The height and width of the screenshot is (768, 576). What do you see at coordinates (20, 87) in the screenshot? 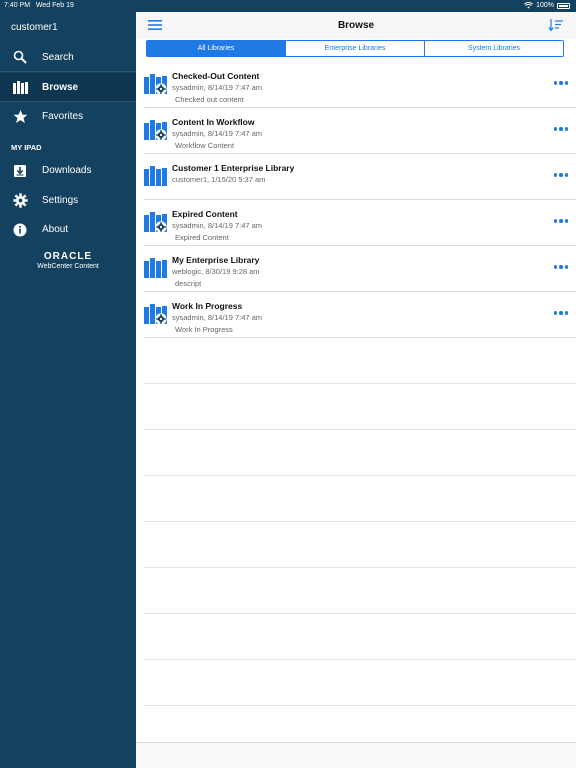
I see `library-icon` at bounding box center [20, 87].